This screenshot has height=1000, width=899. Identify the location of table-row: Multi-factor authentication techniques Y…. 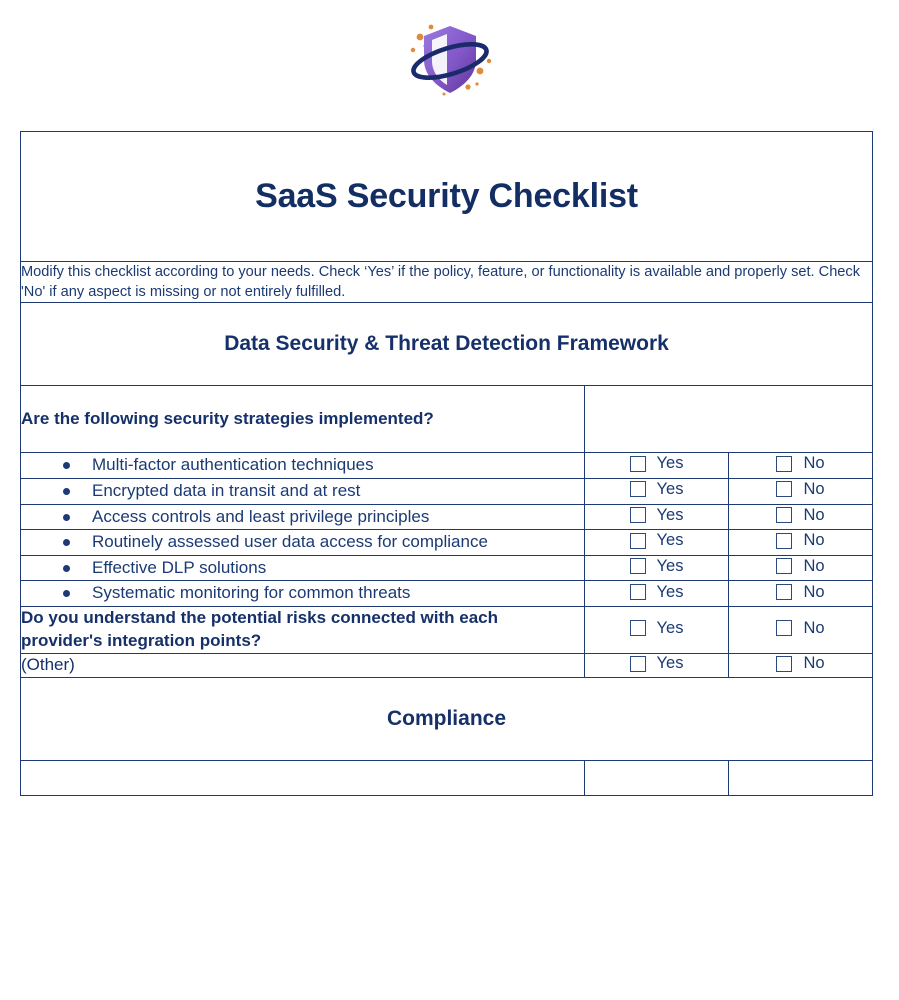
(447, 465).